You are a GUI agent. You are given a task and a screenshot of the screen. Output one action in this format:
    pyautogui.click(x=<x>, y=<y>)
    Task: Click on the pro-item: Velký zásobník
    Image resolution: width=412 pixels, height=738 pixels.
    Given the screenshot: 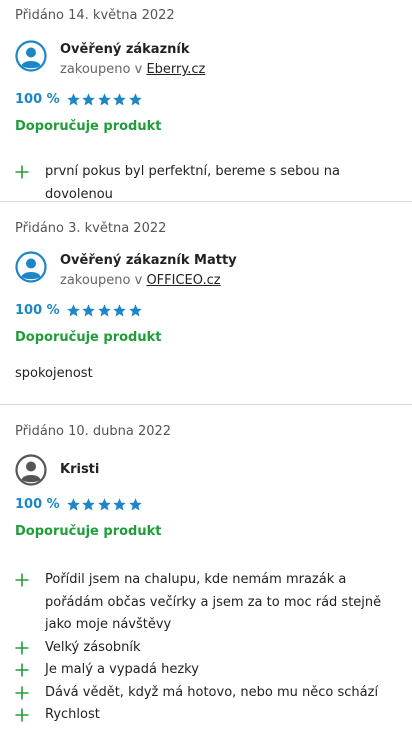 What is the action you would take?
    pyautogui.click(x=206, y=648)
    